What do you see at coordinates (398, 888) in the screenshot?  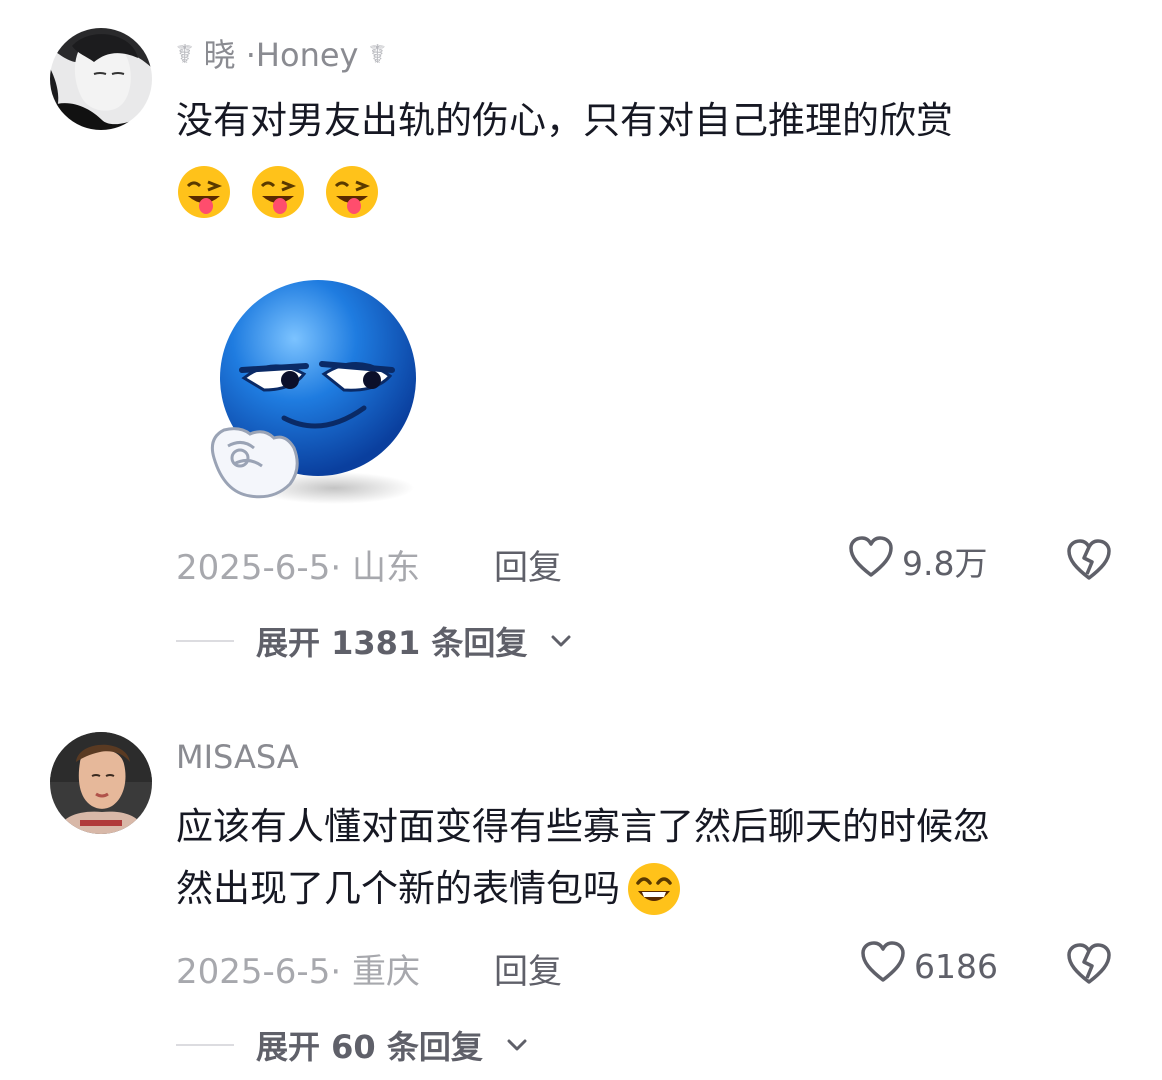 I see `comment-body-line-2-text: 然出现了几个新的表情包吗` at bounding box center [398, 888].